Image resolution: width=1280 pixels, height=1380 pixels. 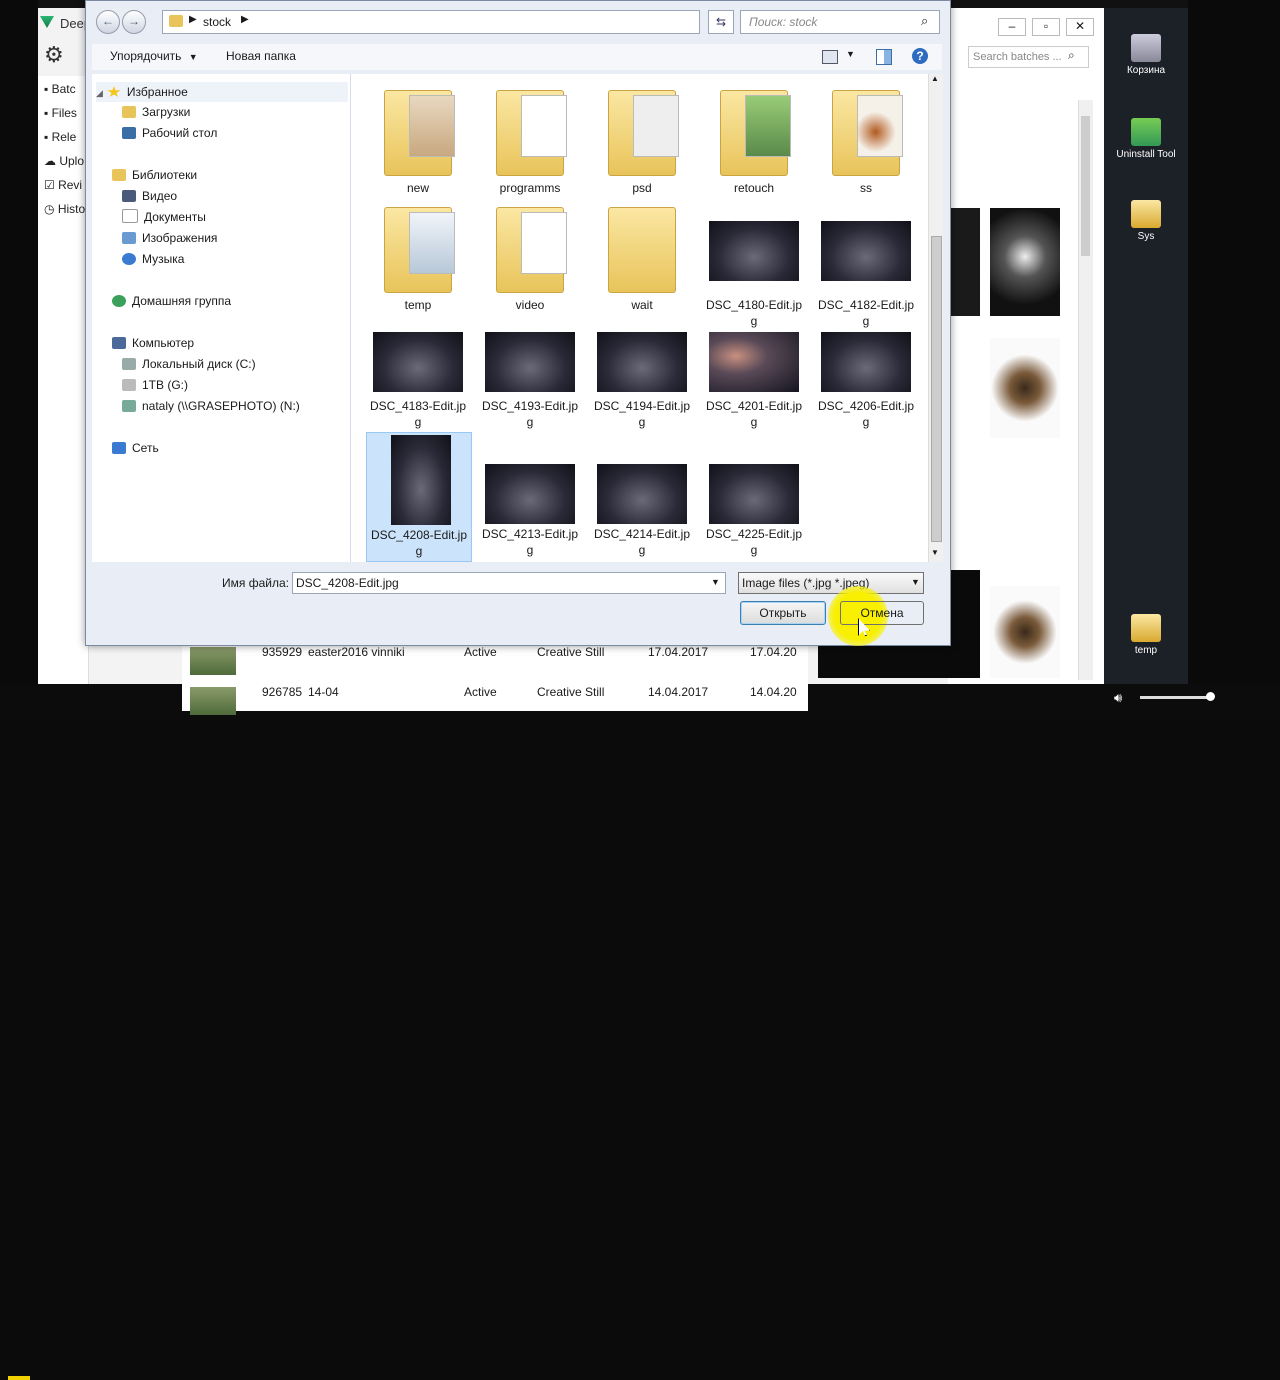 I want to click on nav-drive-n: nataly (\\GRASEPHOTO) (N:), so click(x=211, y=406).